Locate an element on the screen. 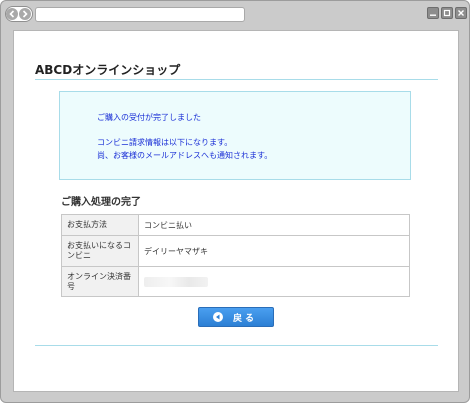  row-value is located at coordinates (274, 281).